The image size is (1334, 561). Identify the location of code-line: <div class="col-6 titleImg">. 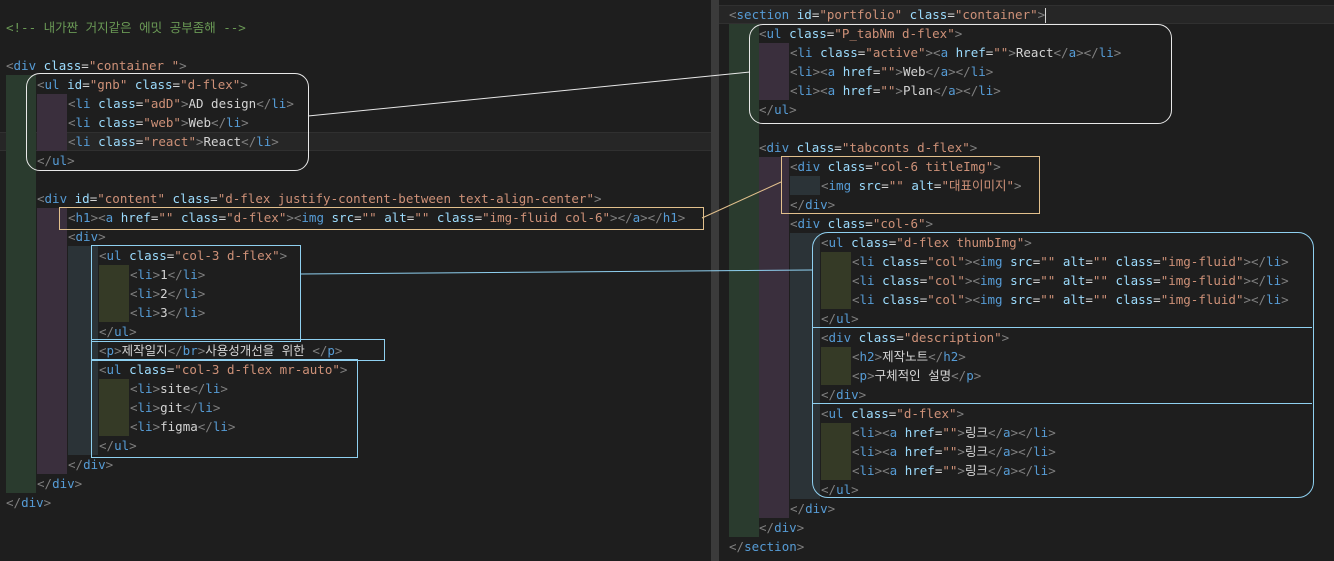
(1026, 166).